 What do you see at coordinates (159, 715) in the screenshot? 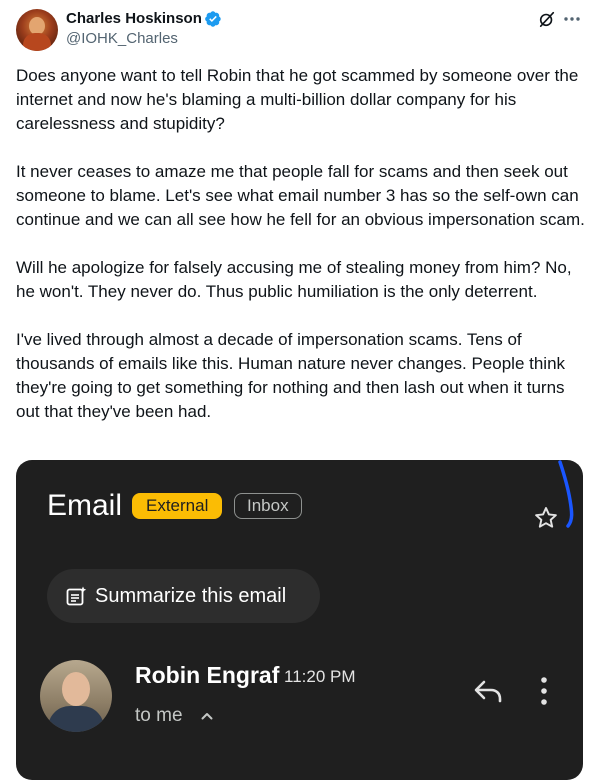
I see `recipient-label: to me` at bounding box center [159, 715].